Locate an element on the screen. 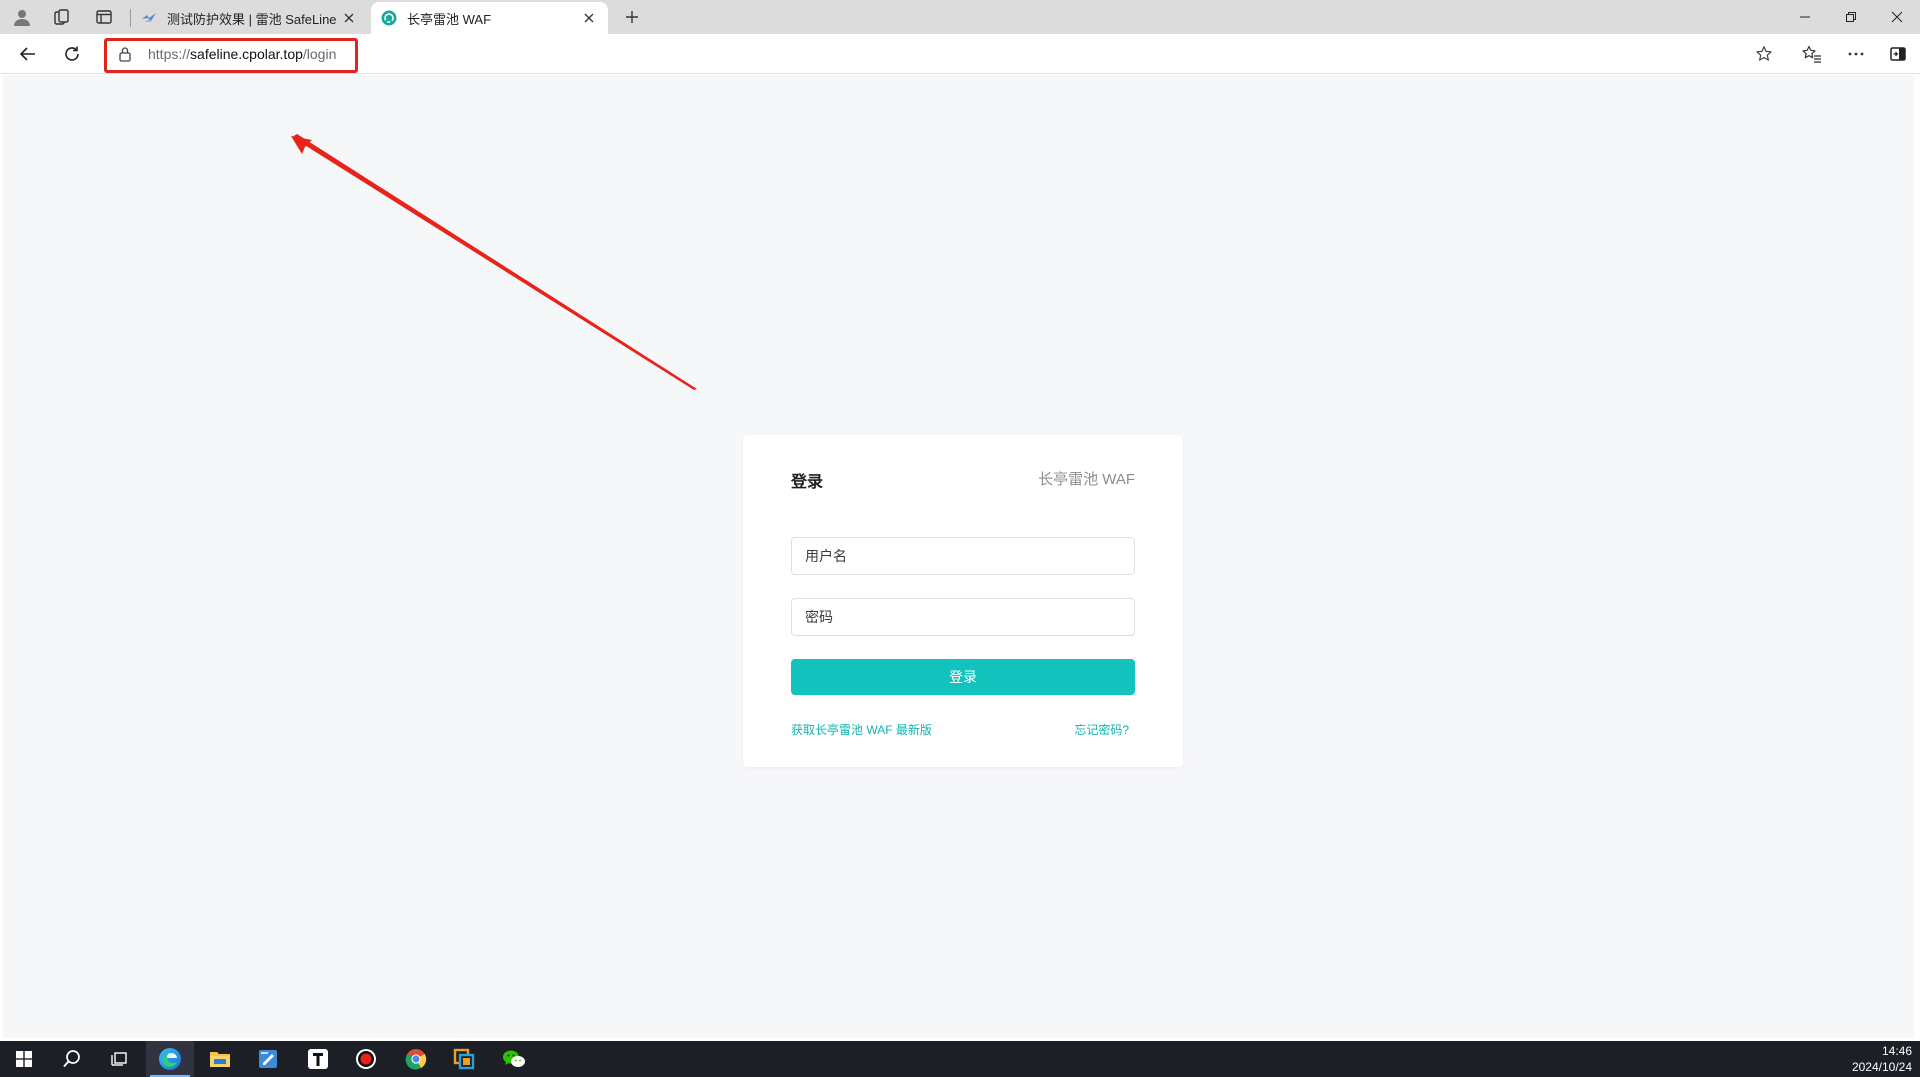 Image resolution: width=1920 pixels, height=1077 pixels. favorites-button is located at coordinates (1812, 54).